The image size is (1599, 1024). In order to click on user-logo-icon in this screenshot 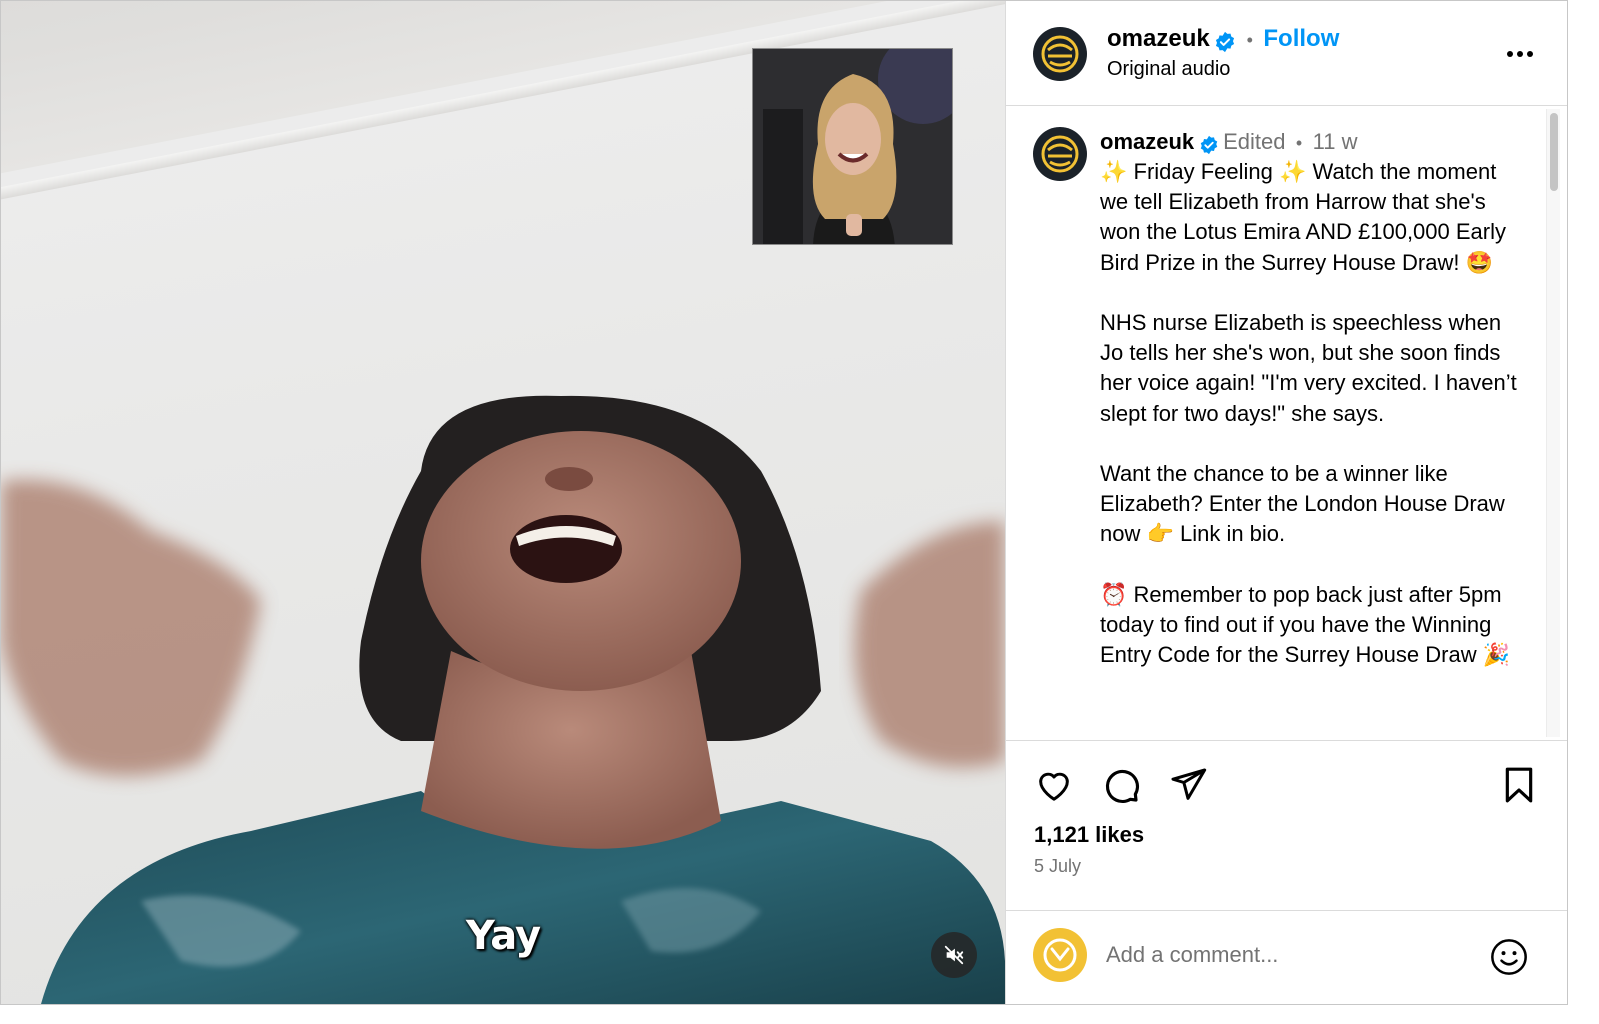, I will do `click(1060, 955)`.